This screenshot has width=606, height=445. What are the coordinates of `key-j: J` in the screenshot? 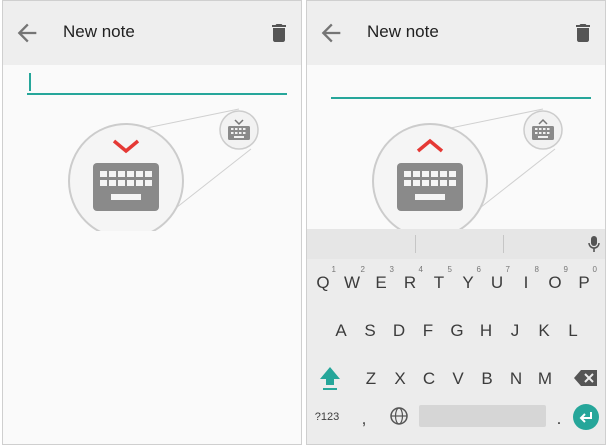 It's located at (515, 331).